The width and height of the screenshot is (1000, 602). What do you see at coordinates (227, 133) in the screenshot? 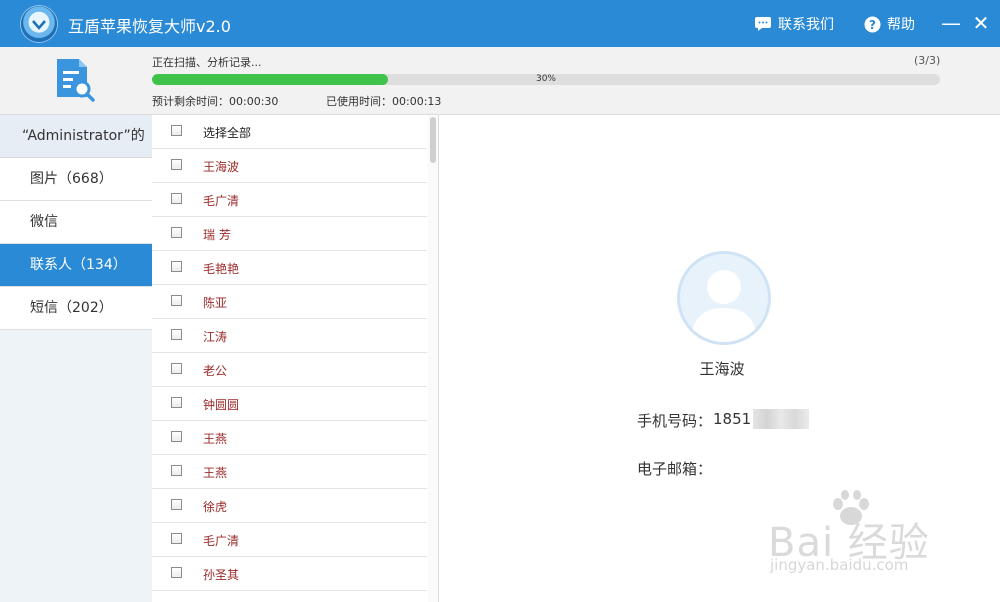
I see `select-all-label: 选择全部` at bounding box center [227, 133].